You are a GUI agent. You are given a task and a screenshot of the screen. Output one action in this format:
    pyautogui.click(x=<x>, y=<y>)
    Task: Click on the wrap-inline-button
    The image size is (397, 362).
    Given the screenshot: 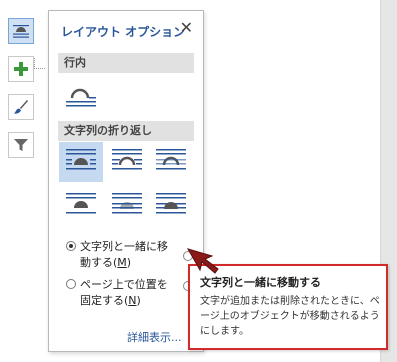 What is the action you would take?
    pyautogui.click(x=81, y=99)
    